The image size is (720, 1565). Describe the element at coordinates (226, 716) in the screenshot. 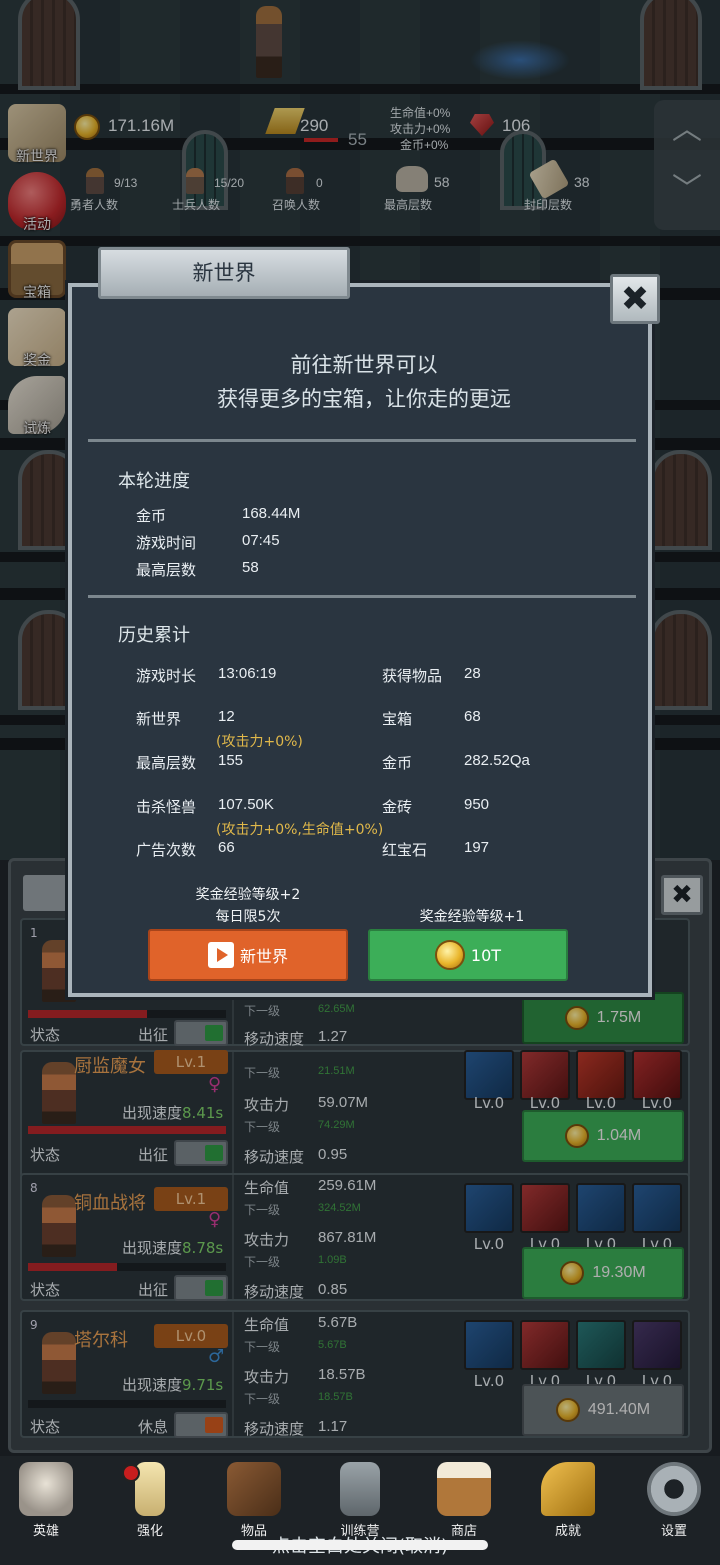

I see `new-world-count-value: 12` at that location.